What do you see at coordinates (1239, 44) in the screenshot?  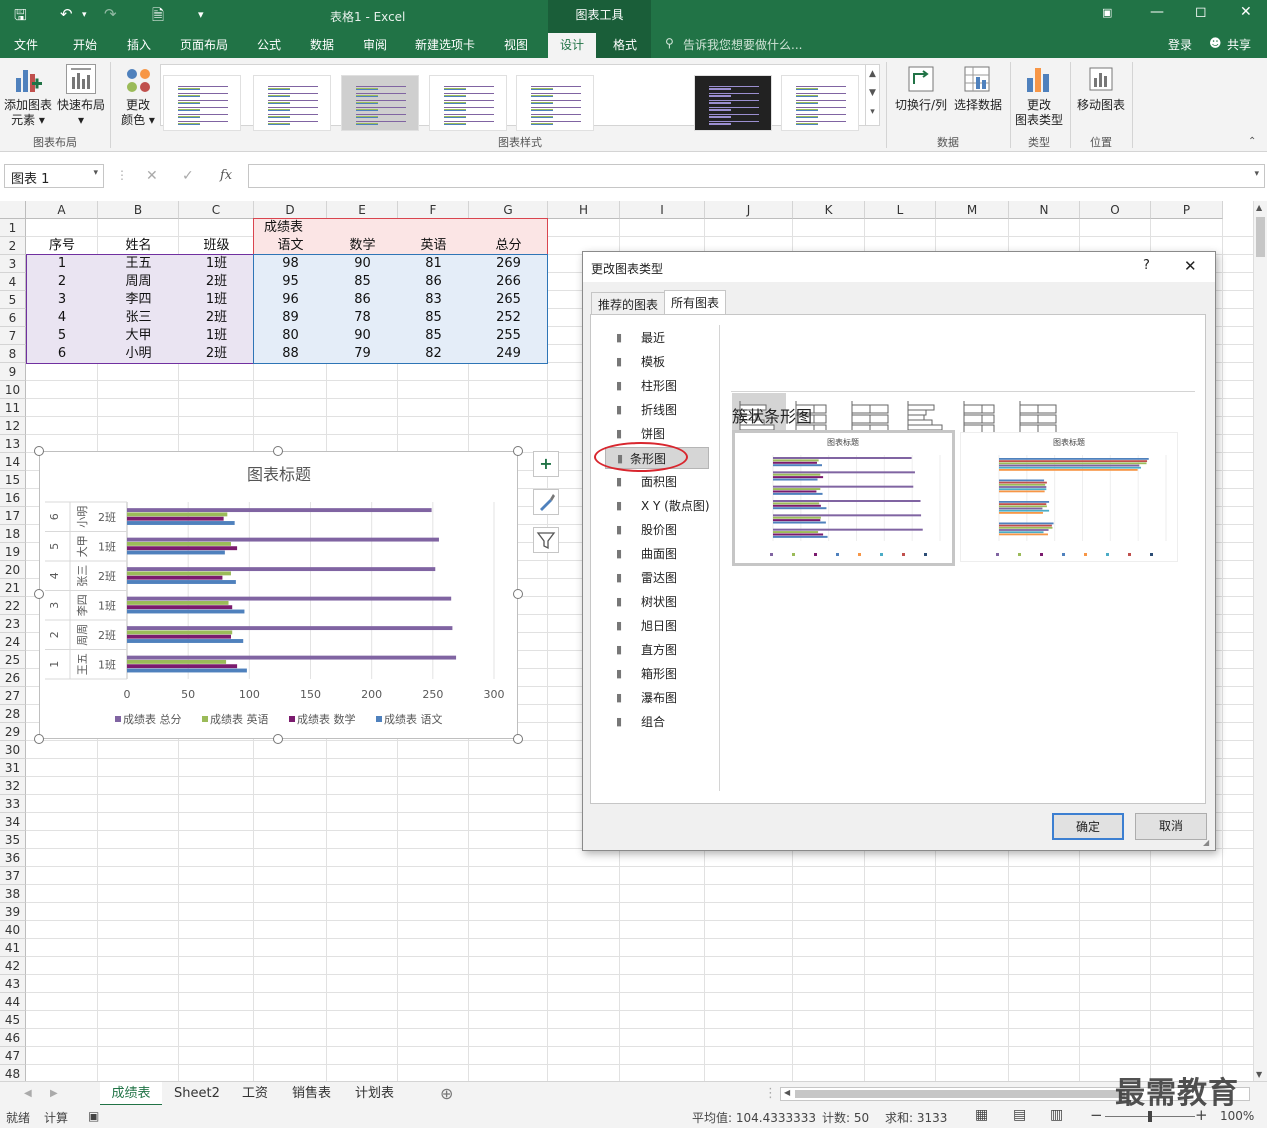 I see `share-button: 共享` at bounding box center [1239, 44].